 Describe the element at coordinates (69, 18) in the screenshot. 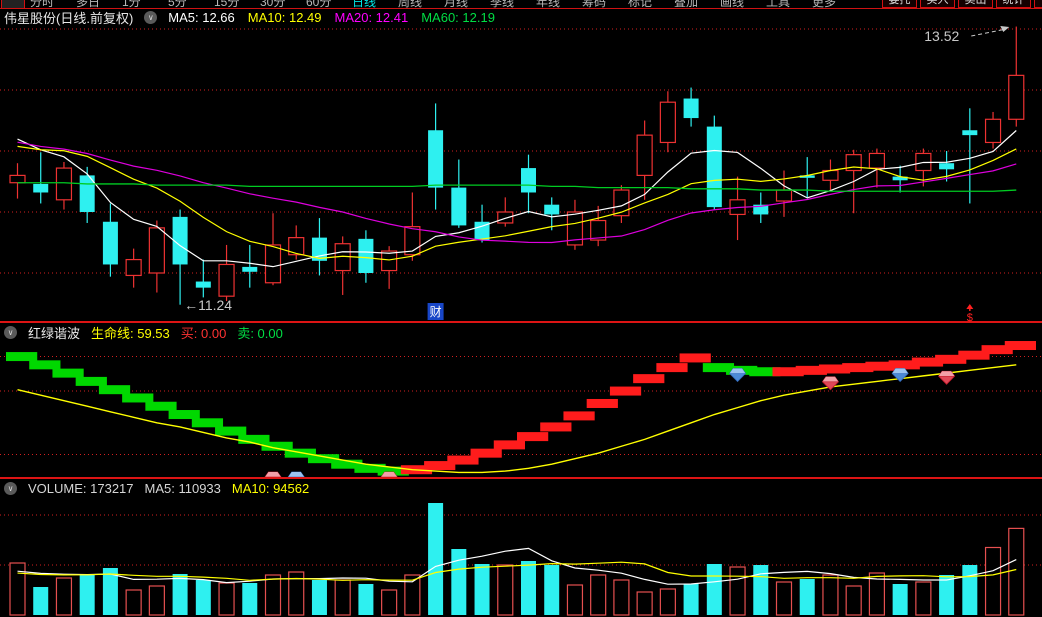

I see `stock-title: 伟星股份(日线.前复权)` at that location.